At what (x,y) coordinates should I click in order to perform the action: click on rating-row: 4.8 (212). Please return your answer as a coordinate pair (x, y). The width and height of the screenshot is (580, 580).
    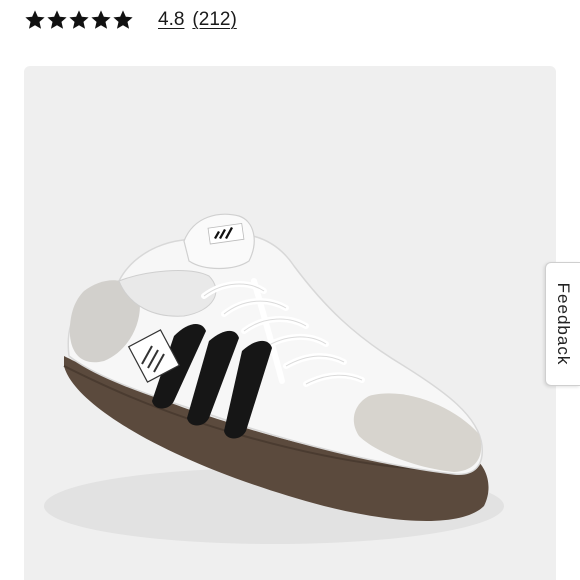
    Looking at the image, I should click on (130, 20).